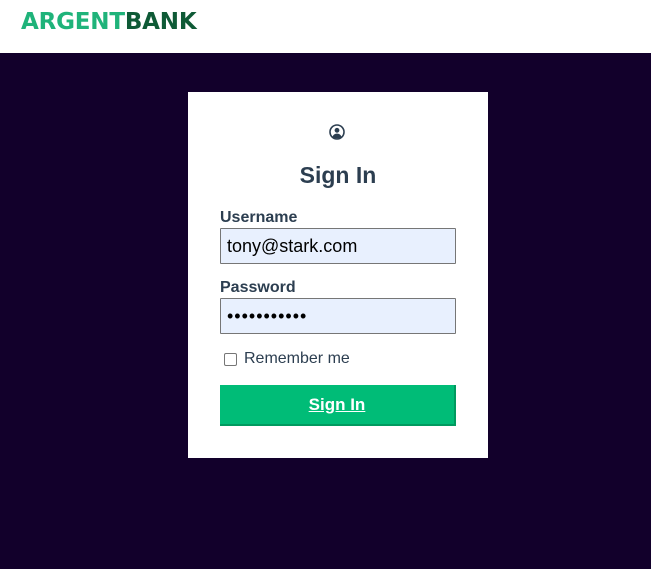  I want to click on user-circle-icon, so click(337, 132).